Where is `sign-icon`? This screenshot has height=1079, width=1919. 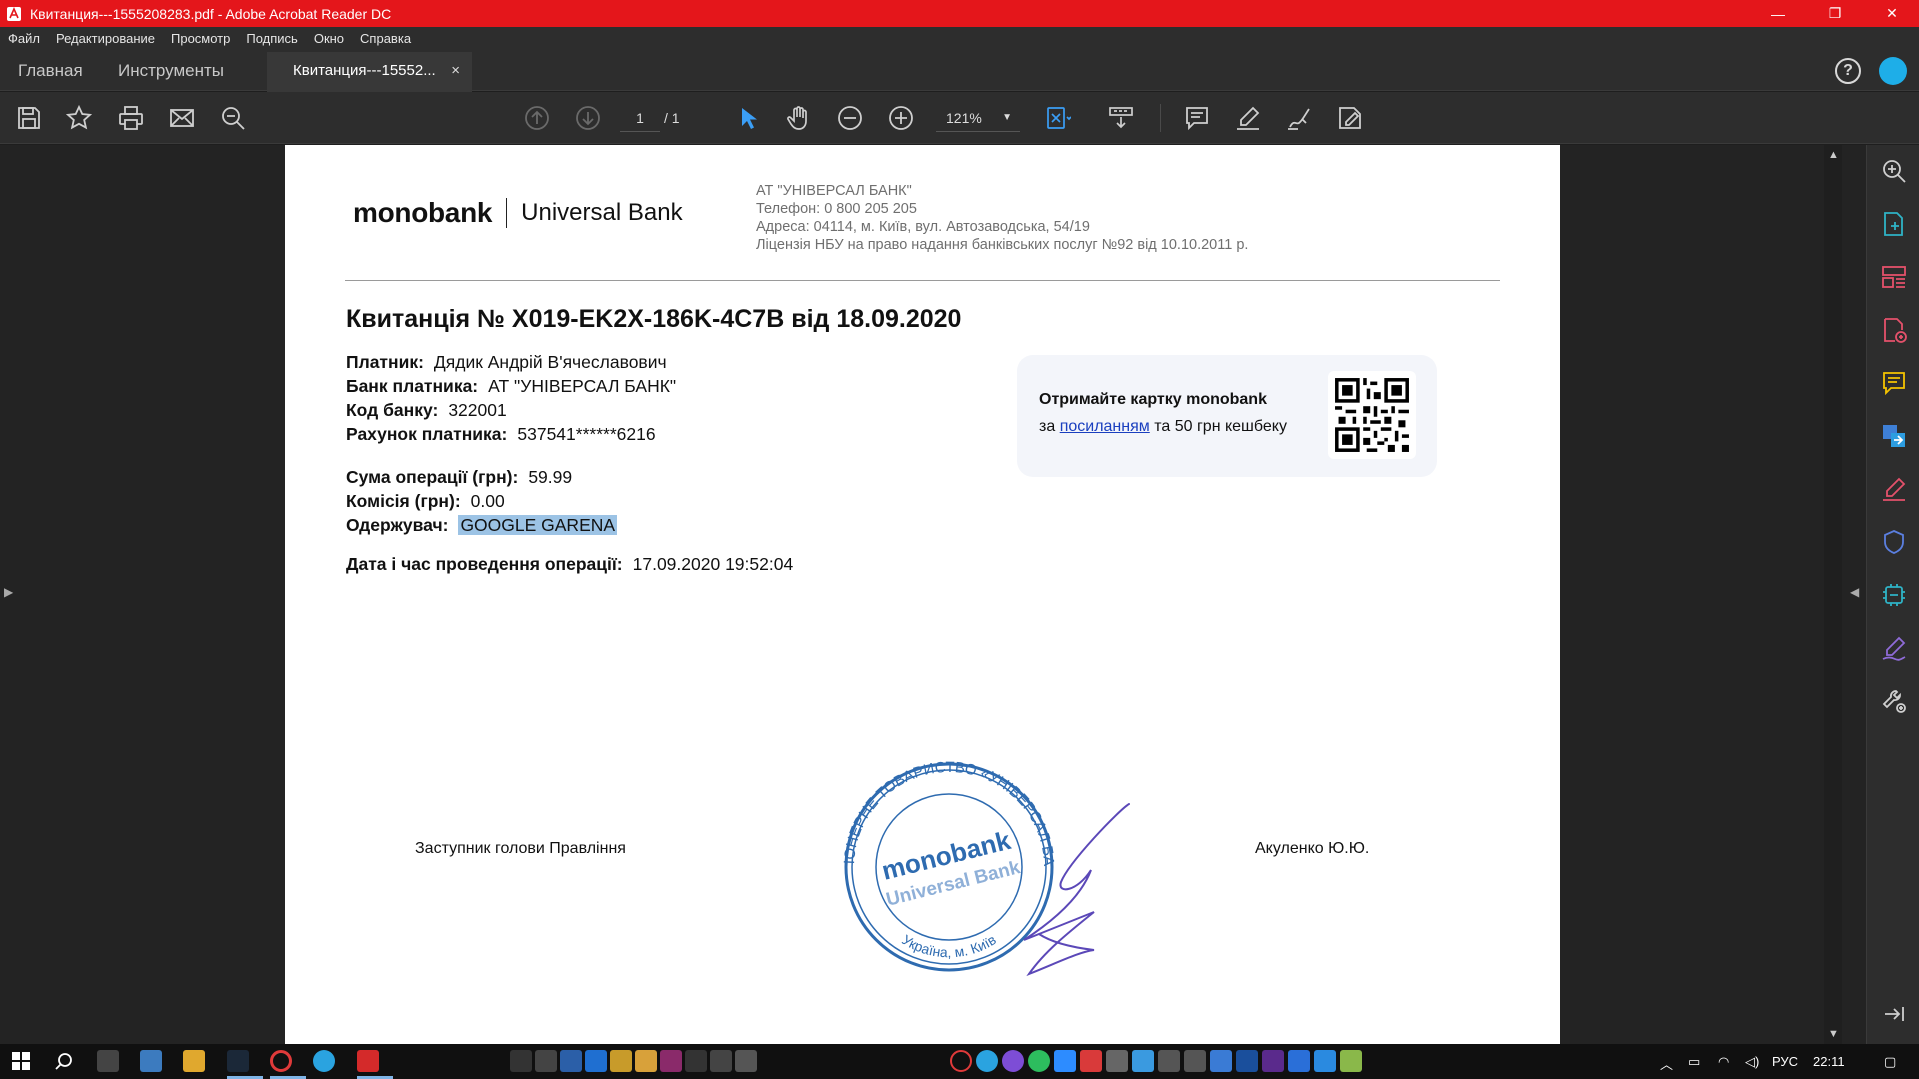 sign-icon is located at coordinates (1299, 118).